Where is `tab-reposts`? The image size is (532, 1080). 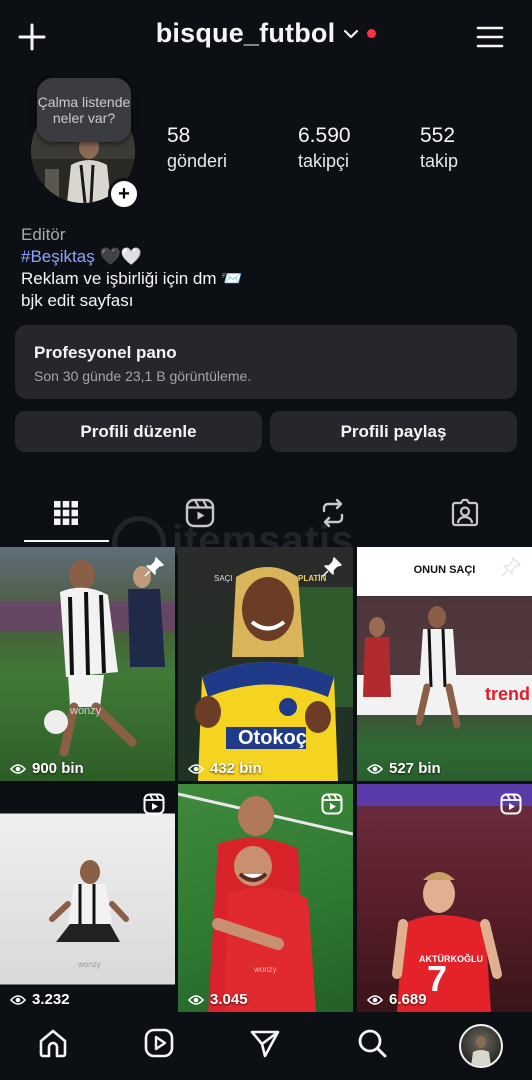 tab-reposts is located at coordinates (333, 513).